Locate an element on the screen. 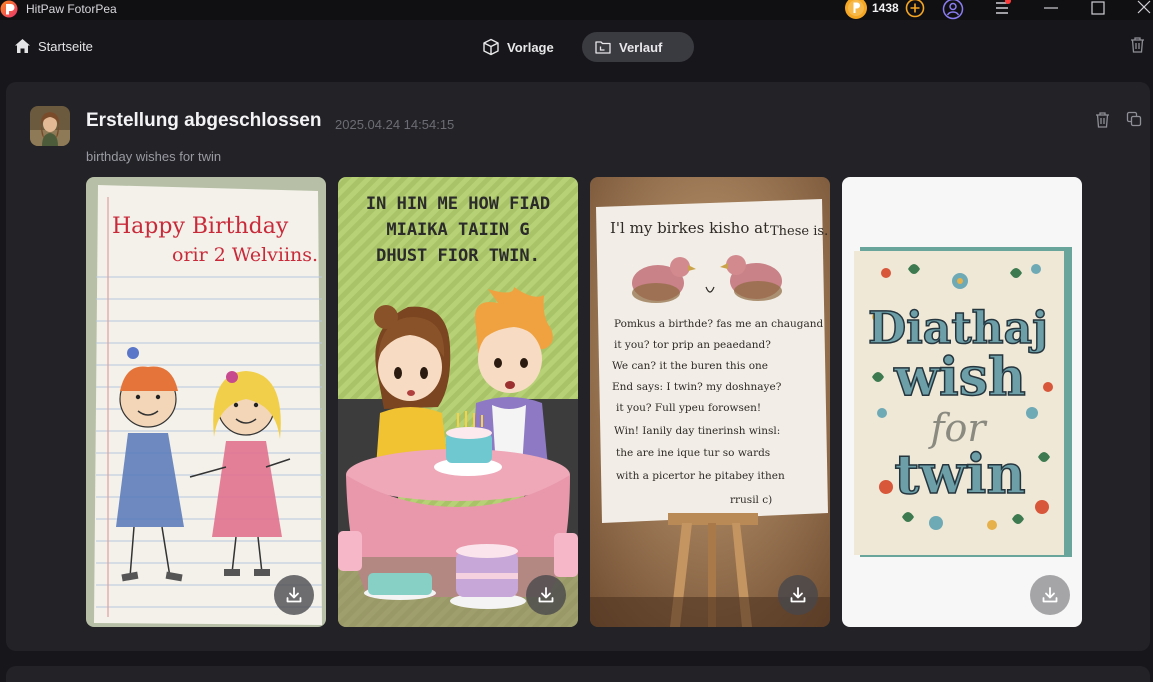 This screenshot has height=682, width=1153. coin-count: 1438 is located at coordinates (885, 8).